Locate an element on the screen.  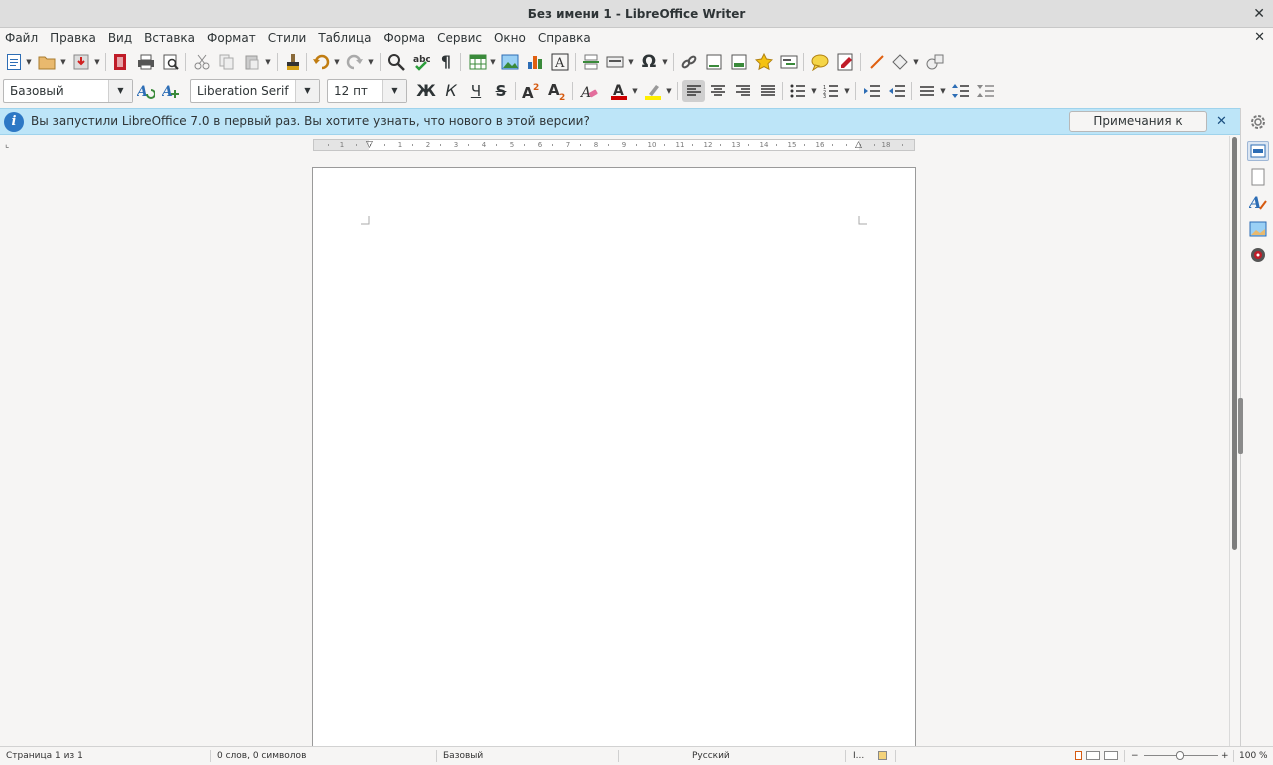
strikethrough-button: S is located at coordinates (501, 91).